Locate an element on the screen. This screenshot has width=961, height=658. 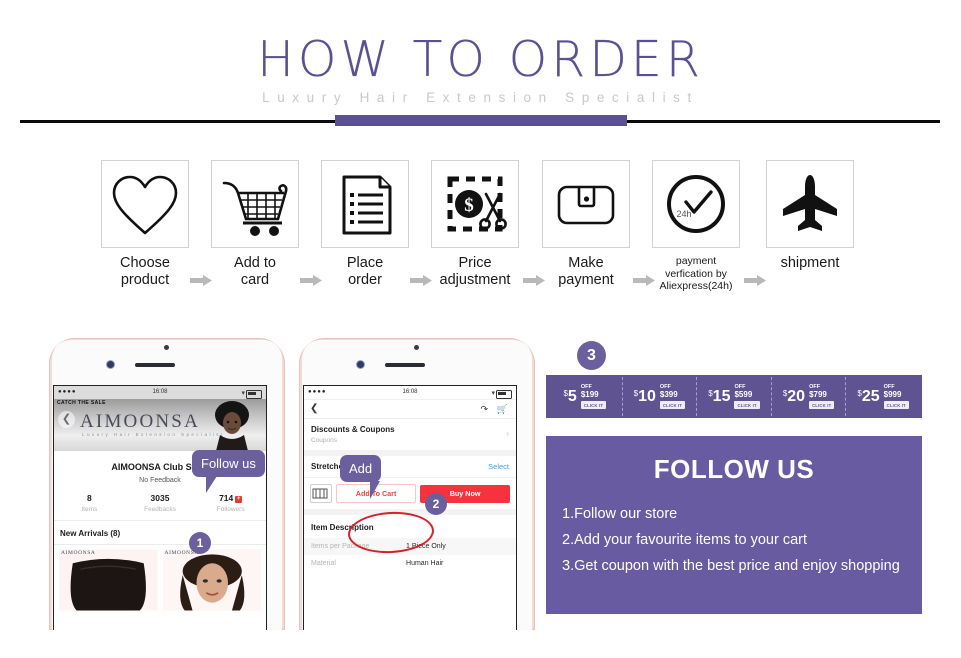
add-bubble: Add is located at coordinates (361, 477).